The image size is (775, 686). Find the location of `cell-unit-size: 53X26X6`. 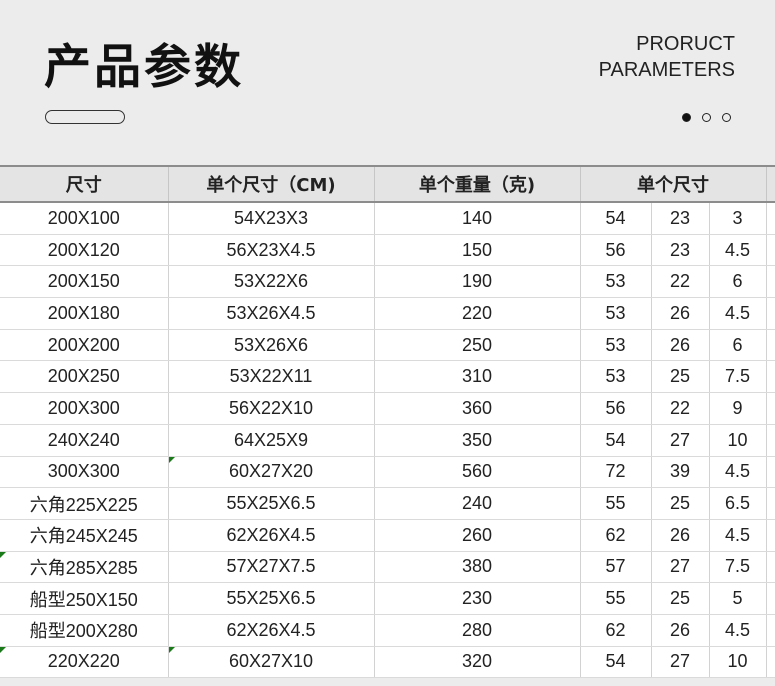

cell-unit-size: 53X26X6 is located at coordinates (270, 345).